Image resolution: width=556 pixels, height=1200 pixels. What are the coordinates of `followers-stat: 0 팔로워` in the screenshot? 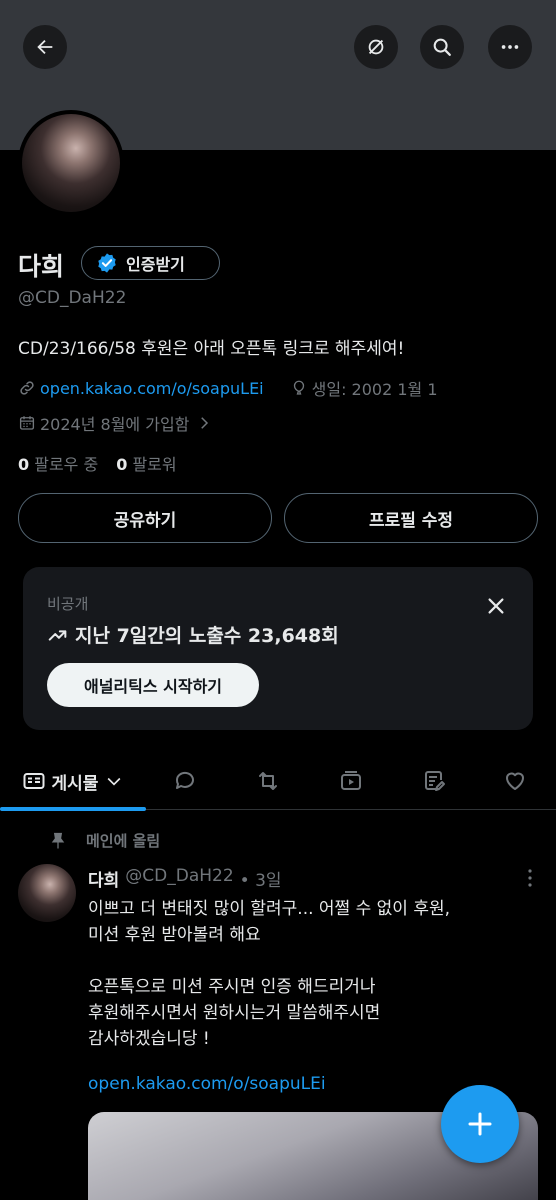 It's located at (146, 463).